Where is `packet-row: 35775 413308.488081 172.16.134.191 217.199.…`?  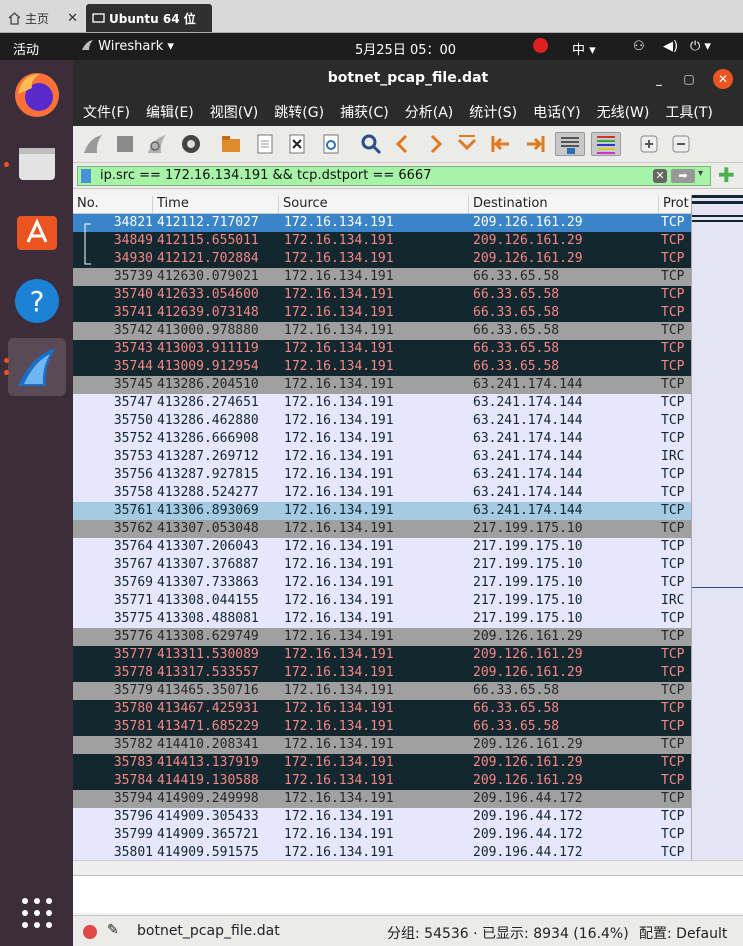
packet-row: 35775 413308.488081 172.16.134.191 217.199.… is located at coordinates (382, 619).